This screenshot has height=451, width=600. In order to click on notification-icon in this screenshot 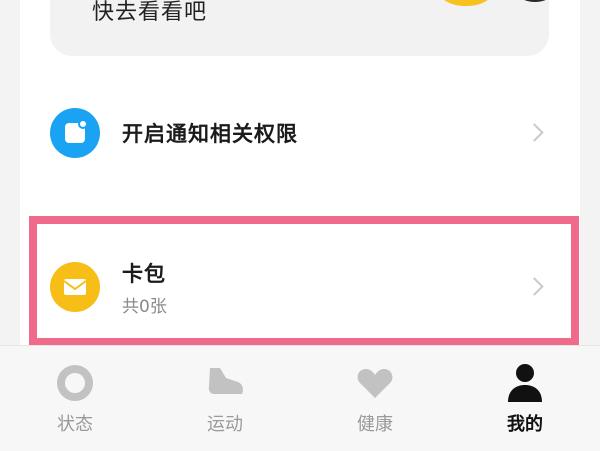, I will do `click(75, 133)`.